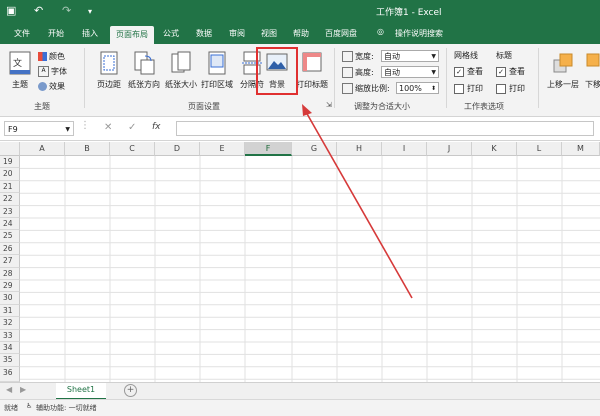 This screenshot has width=600, height=416. I want to click on effects-button: 效果, so click(51, 86).